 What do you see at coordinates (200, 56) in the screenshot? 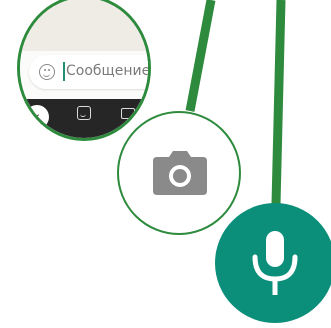
I see `connector-line-camera` at bounding box center [200, 56].